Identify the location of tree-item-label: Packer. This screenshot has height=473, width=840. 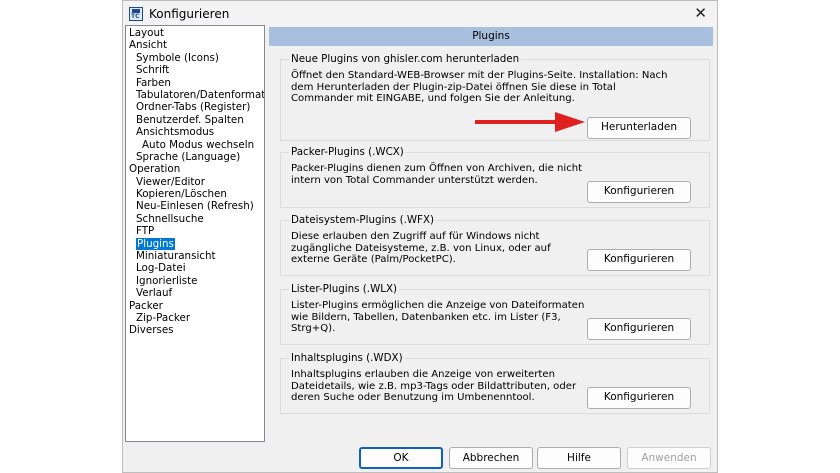
(146, 305).